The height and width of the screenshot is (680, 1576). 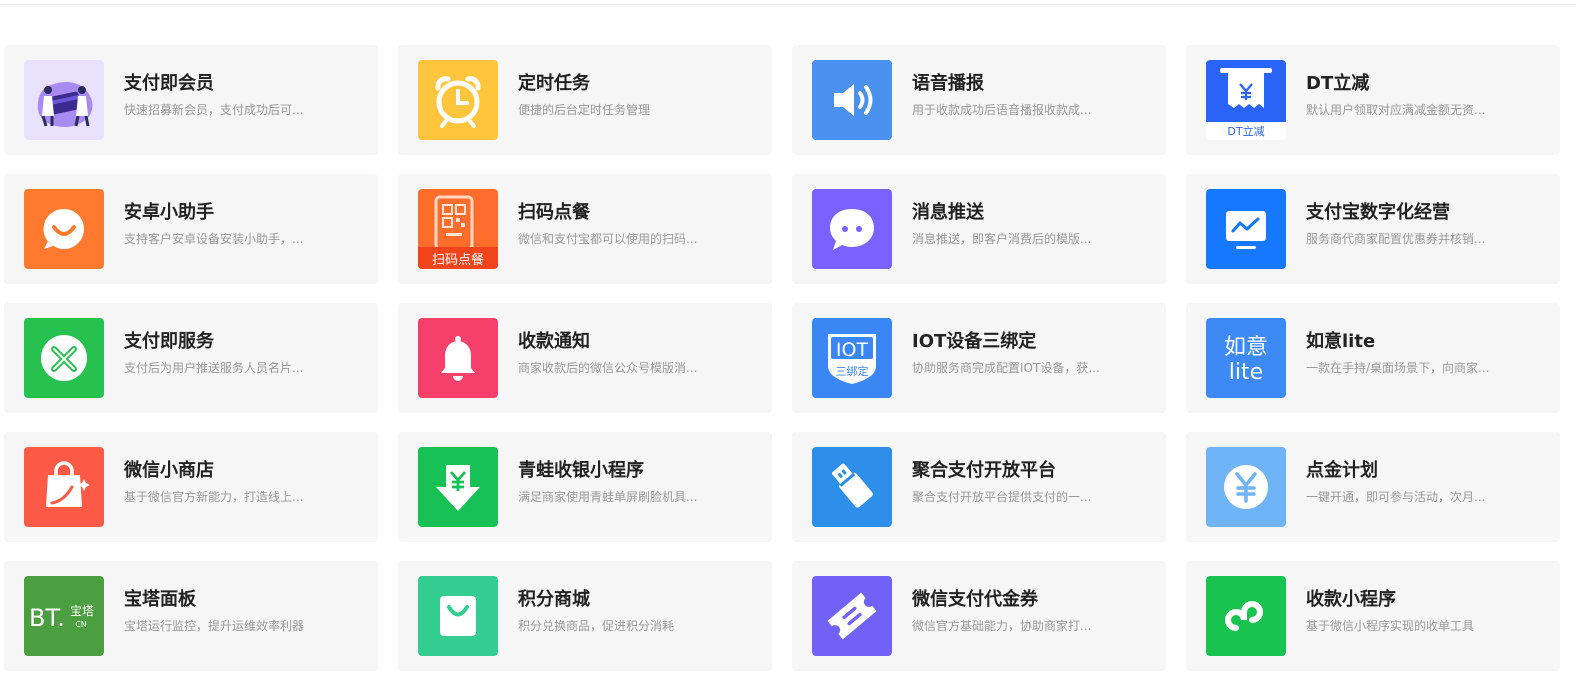 I want to click on bt-logo-icon: BT. 宝塔 CN, so click(x=64, y=616).